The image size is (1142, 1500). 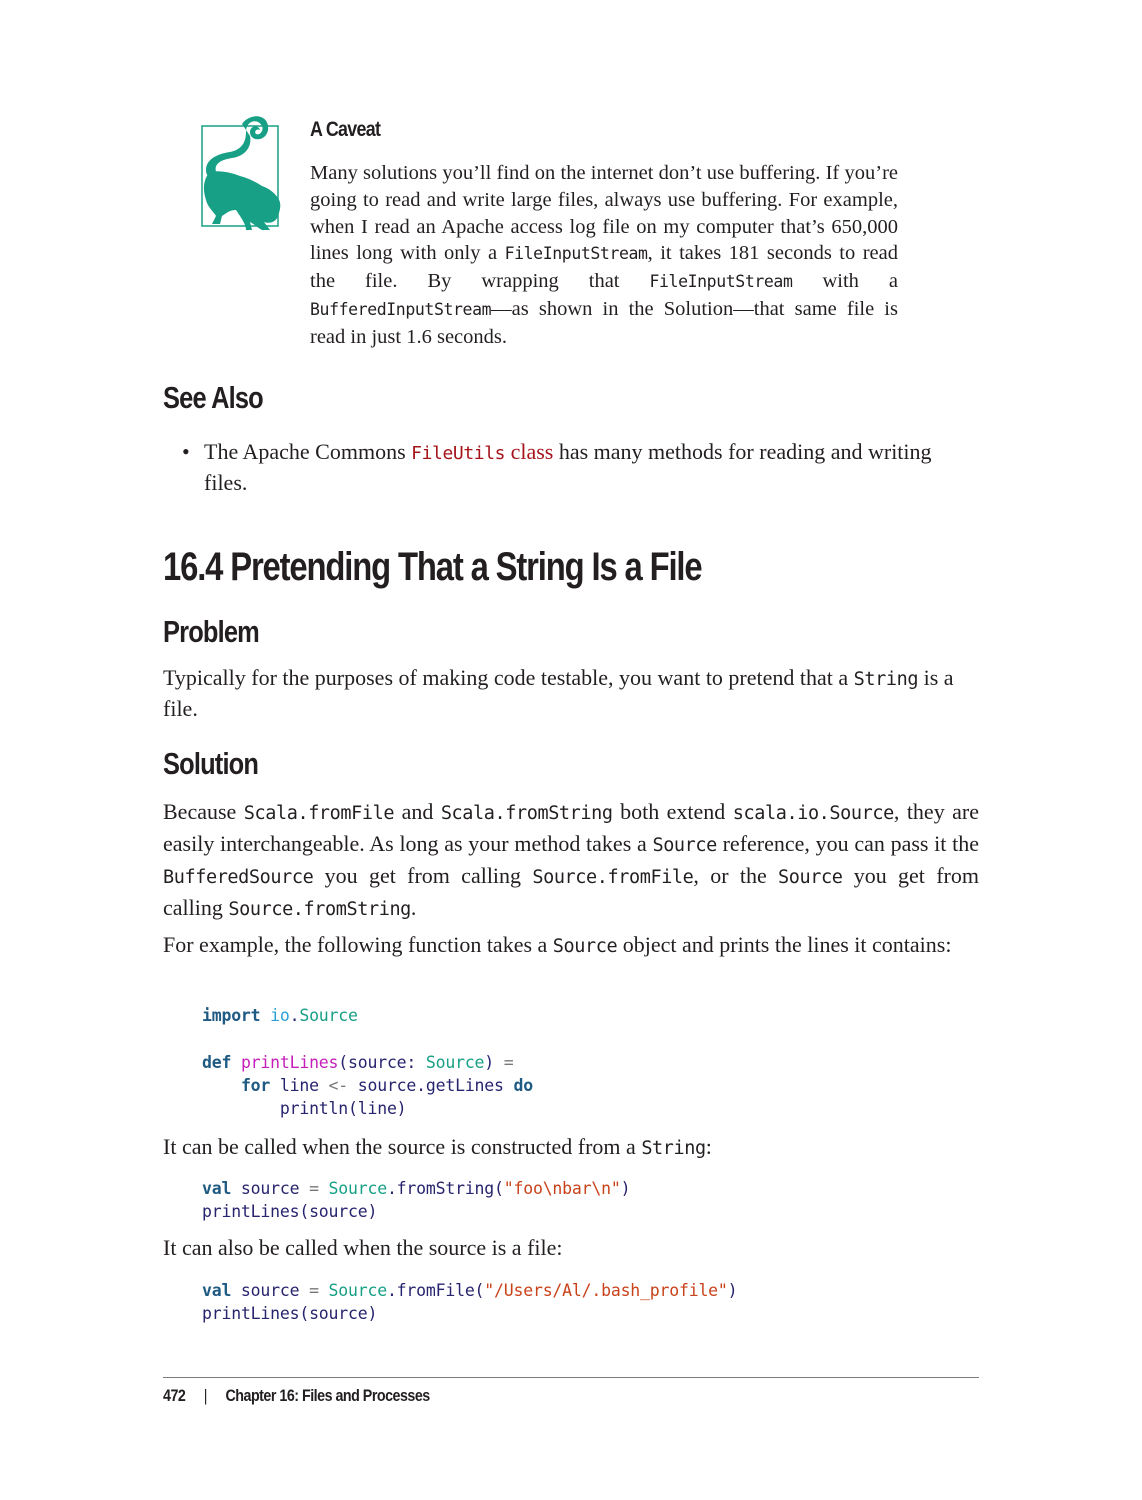 What do you see at coordinates (529, 451) in the screenshot?
I see `link-text: class` at bounding box center [529, 451].